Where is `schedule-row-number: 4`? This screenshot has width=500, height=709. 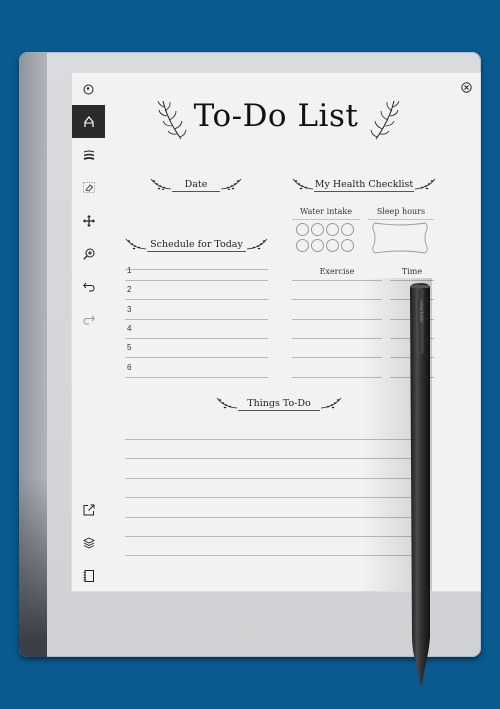
schedule-row-number: 4 is located at coordinates (129, 328).